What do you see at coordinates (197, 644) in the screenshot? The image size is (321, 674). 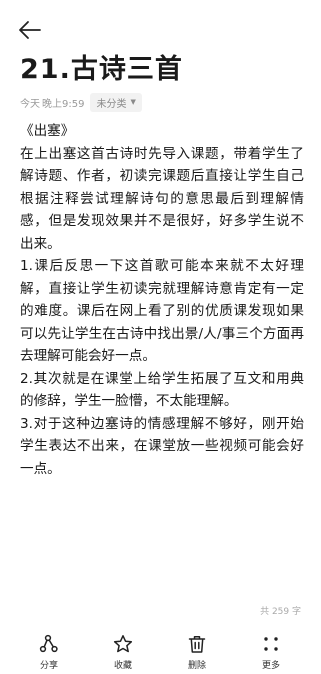 I see `trash-icon` at bounding box center [197, 644].